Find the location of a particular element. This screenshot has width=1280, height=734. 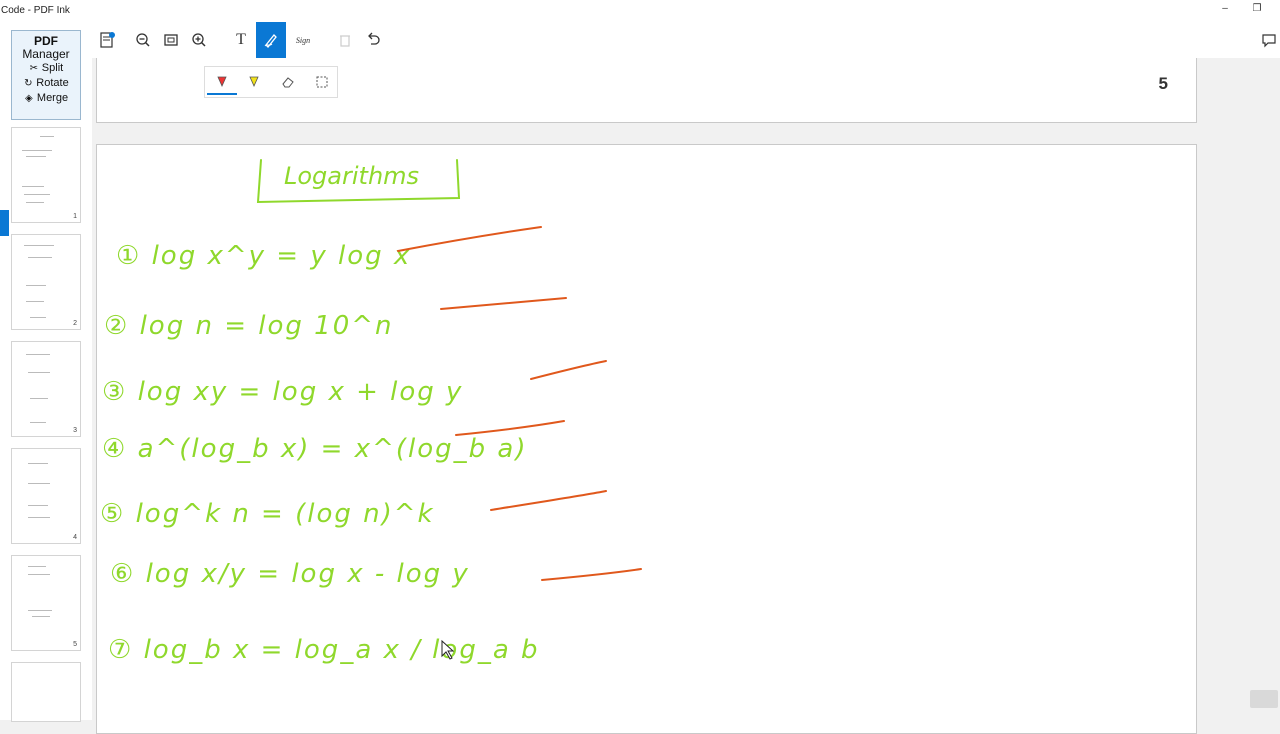

merge-label: Merge is located at coordinates (52, 98).